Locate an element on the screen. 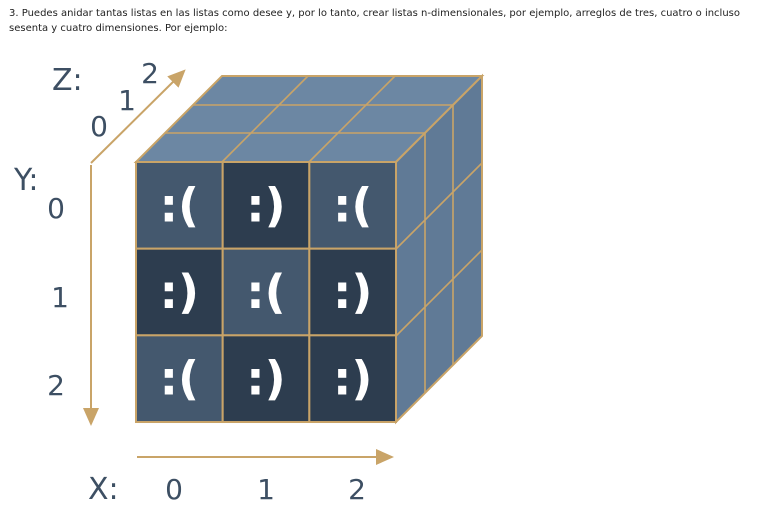 This screenshot has width=767, height=514. cube-cell-face-2-1: :) is located at coordinates (265, 379).